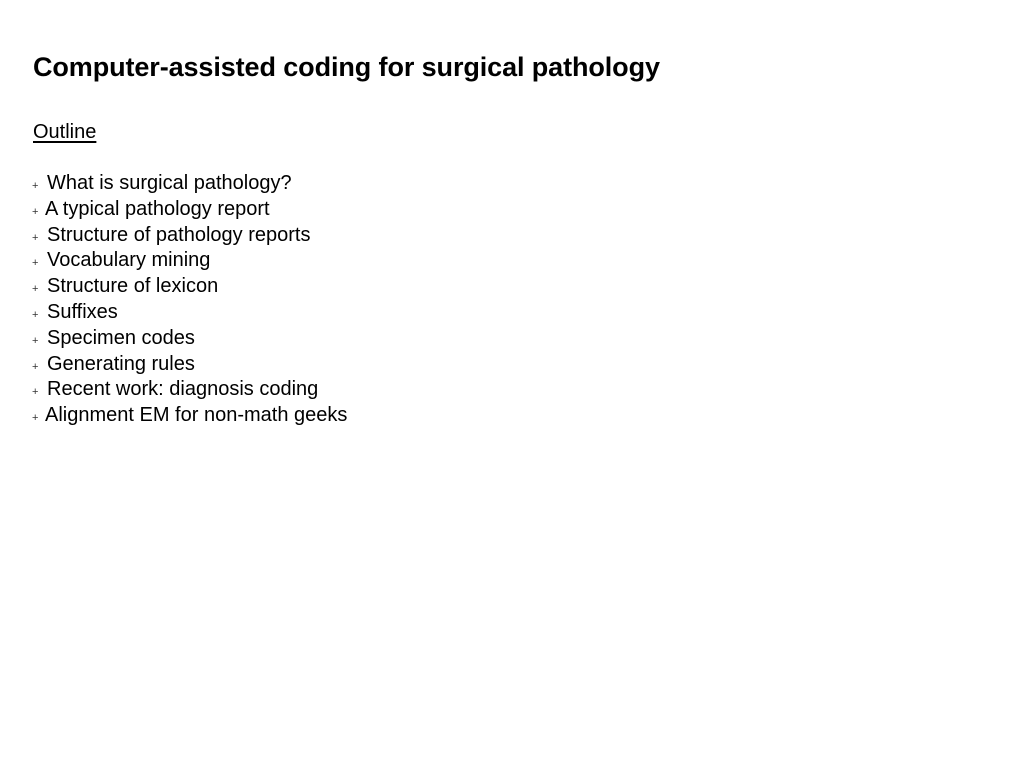 The height and width of the screenshot is (767, 1023). I want to click on outline-heading: Outline, so click(65, 132).